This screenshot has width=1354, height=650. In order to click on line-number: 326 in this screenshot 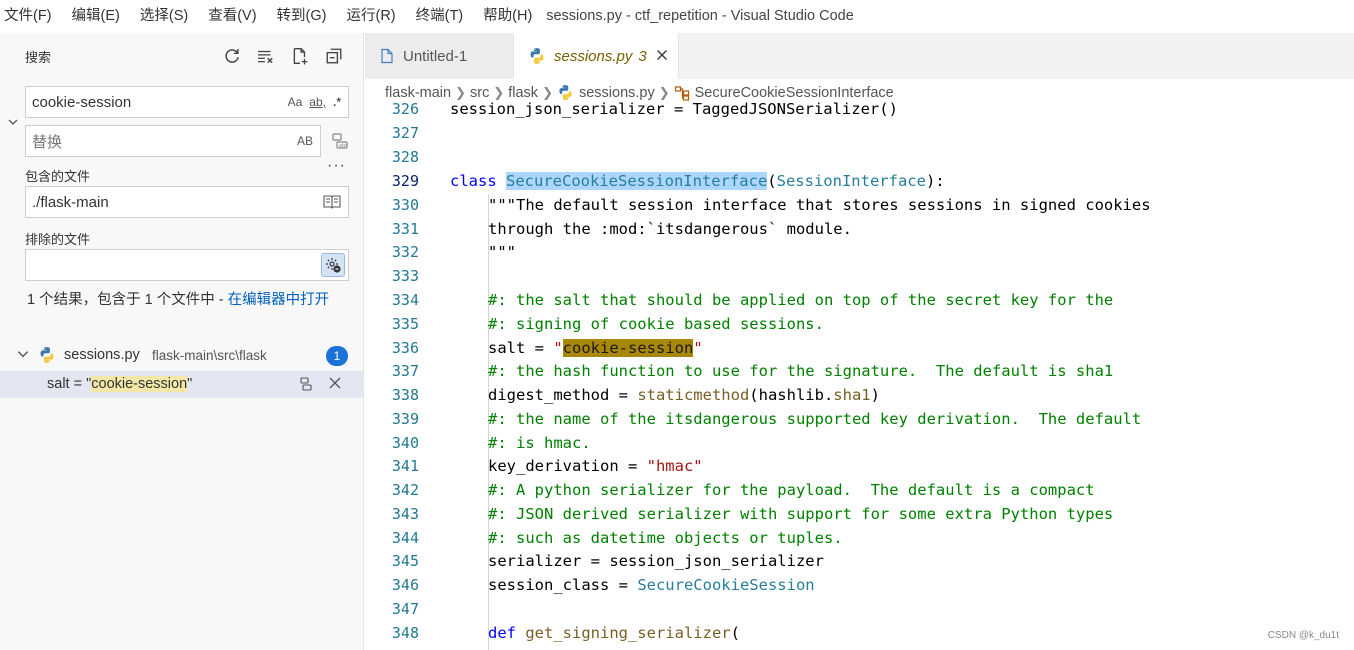, I will do `click(405, 109)`.